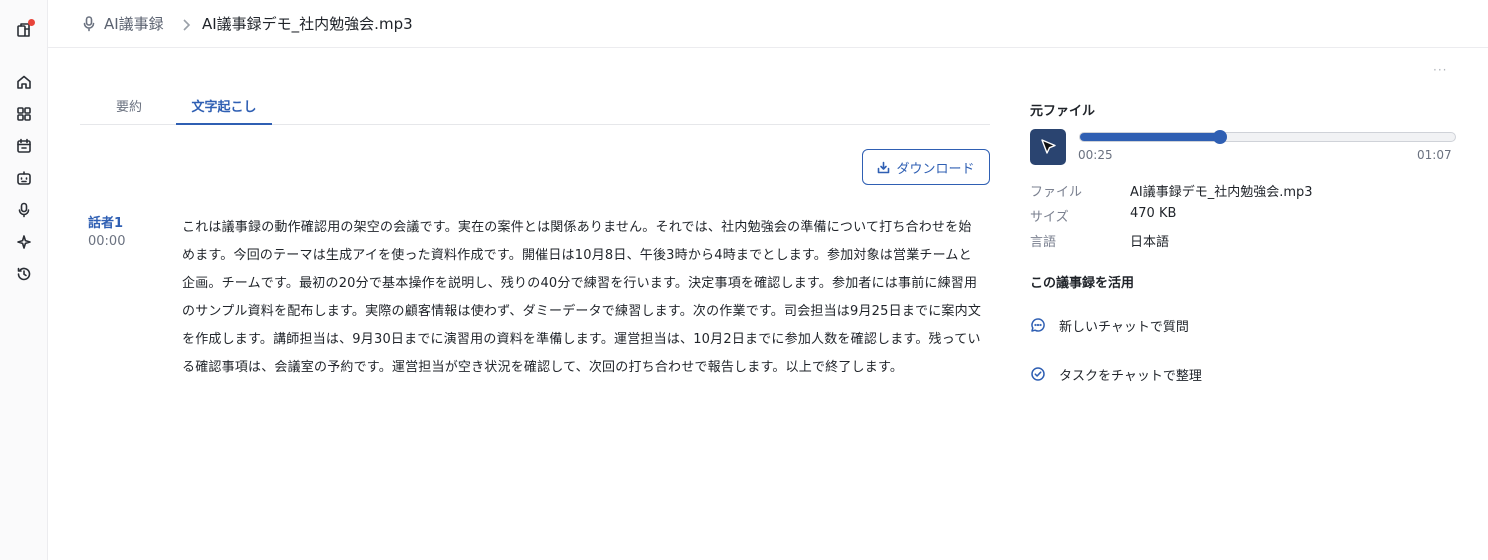  What do you see at coordinates (1082, 283) in the screenshot?
I see `use-minutes-title: この議事録を活用` at bounding box center [1082, 283].